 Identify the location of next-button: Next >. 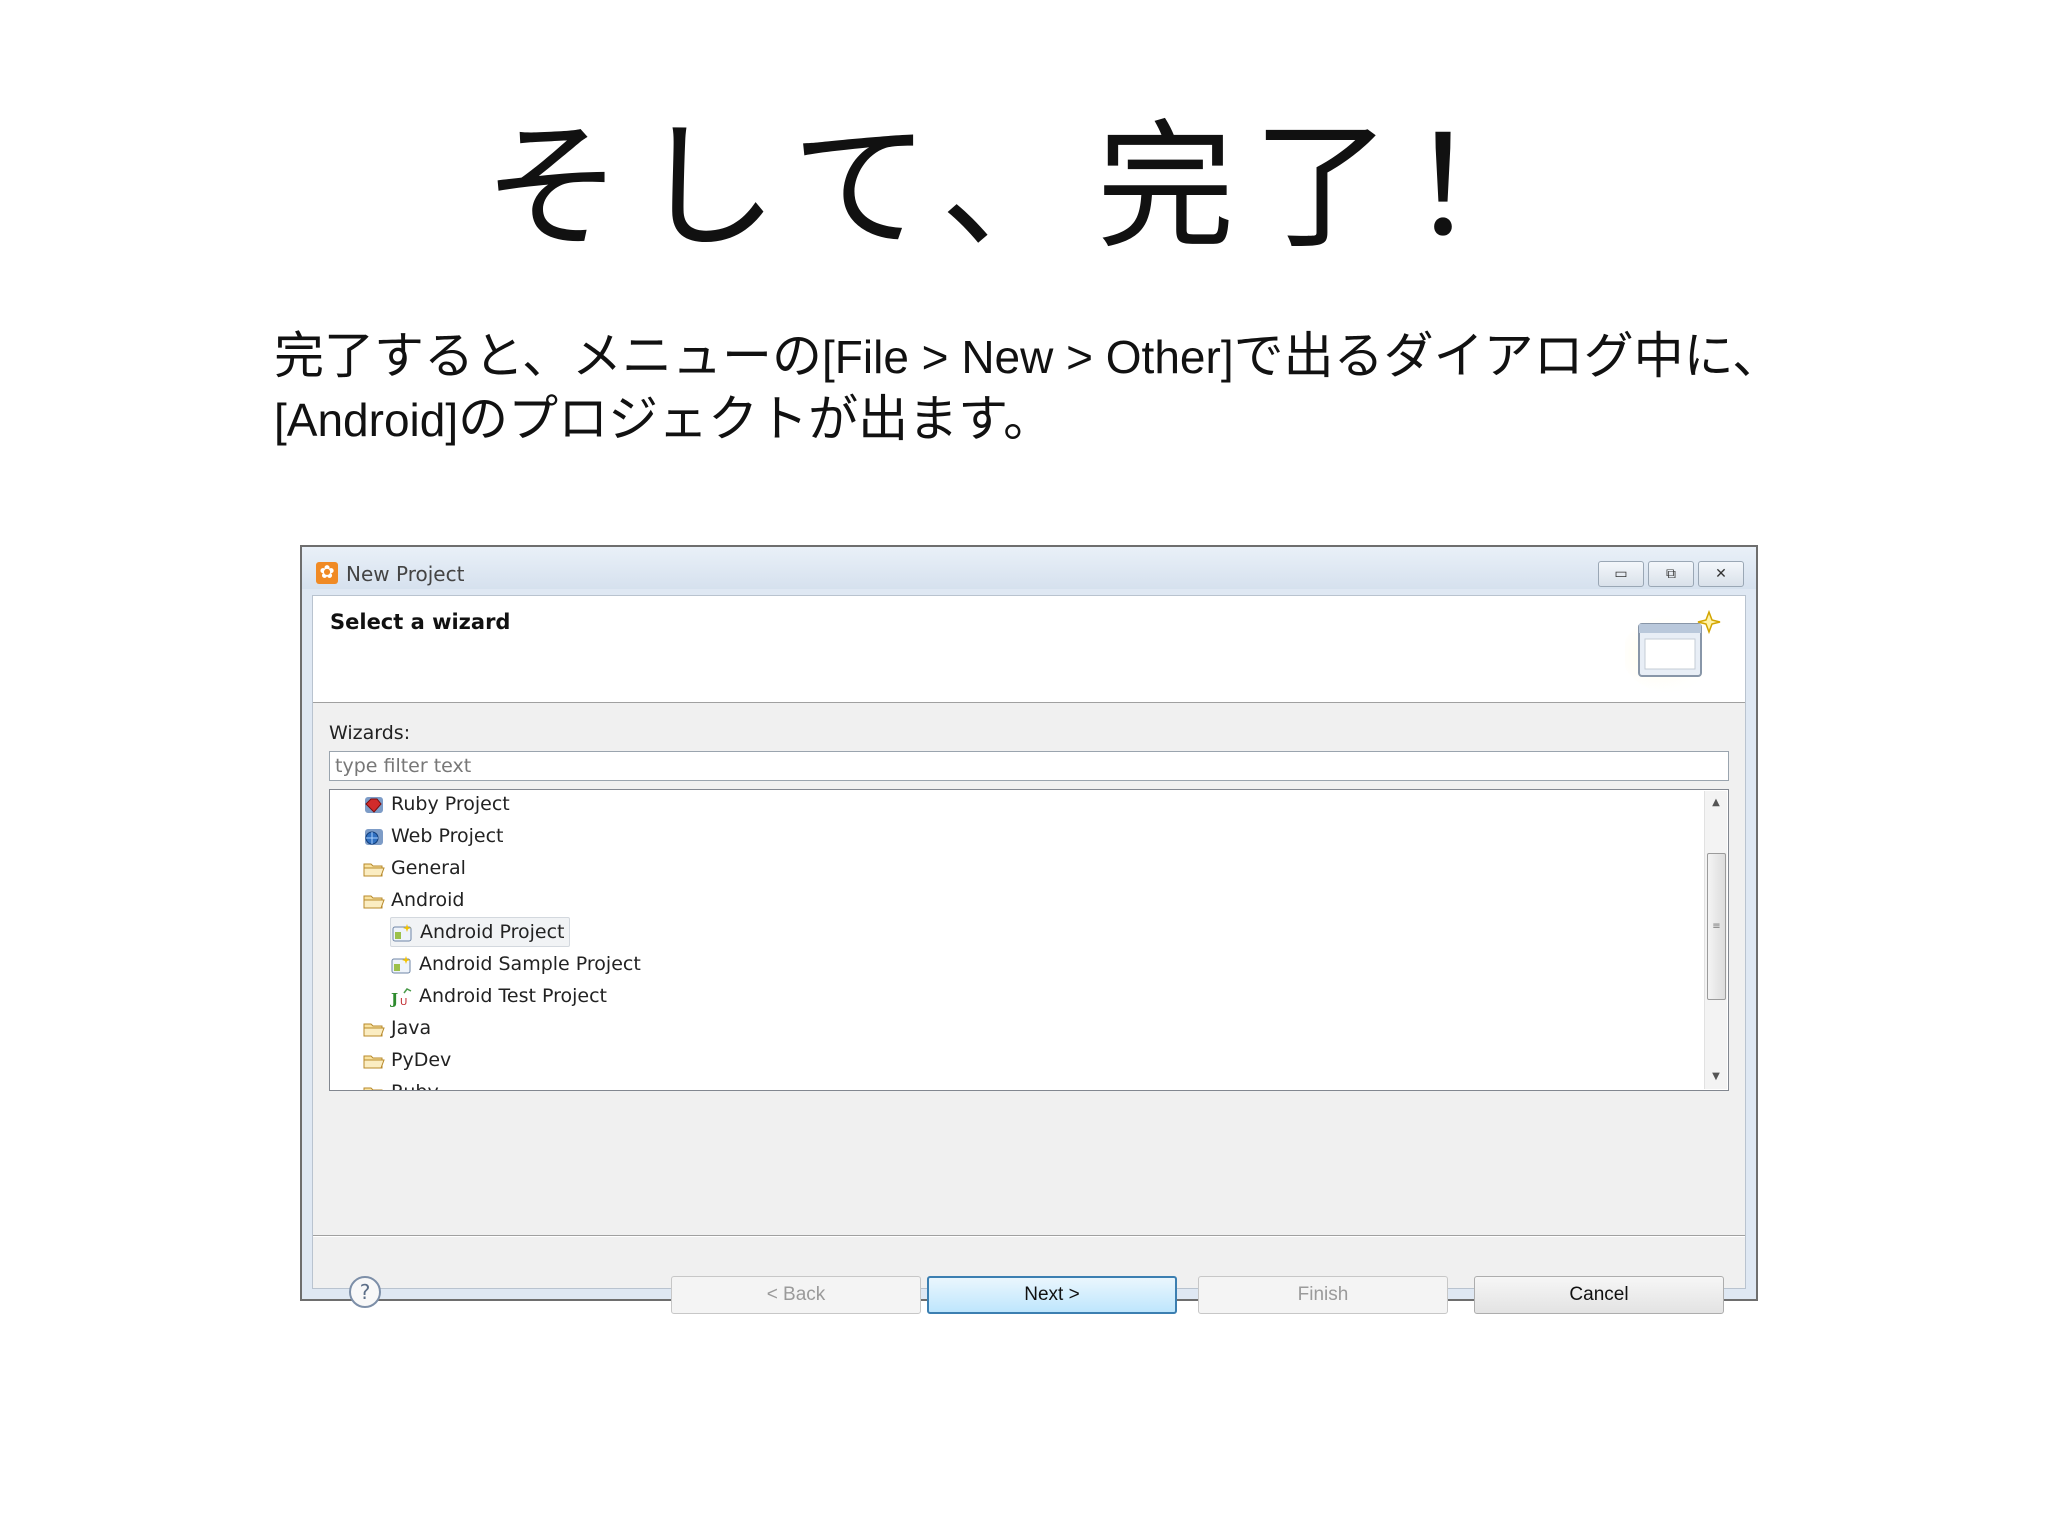
(1052, 1295).